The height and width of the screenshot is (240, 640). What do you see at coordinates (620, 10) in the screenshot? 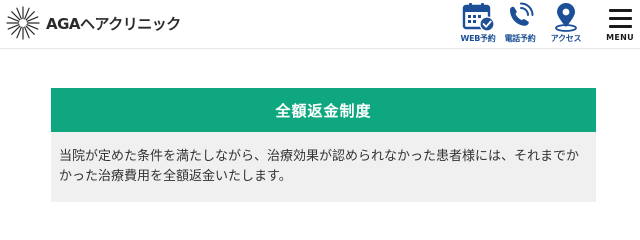
I see `hamburger-icon` at bounding box center [620, 10].